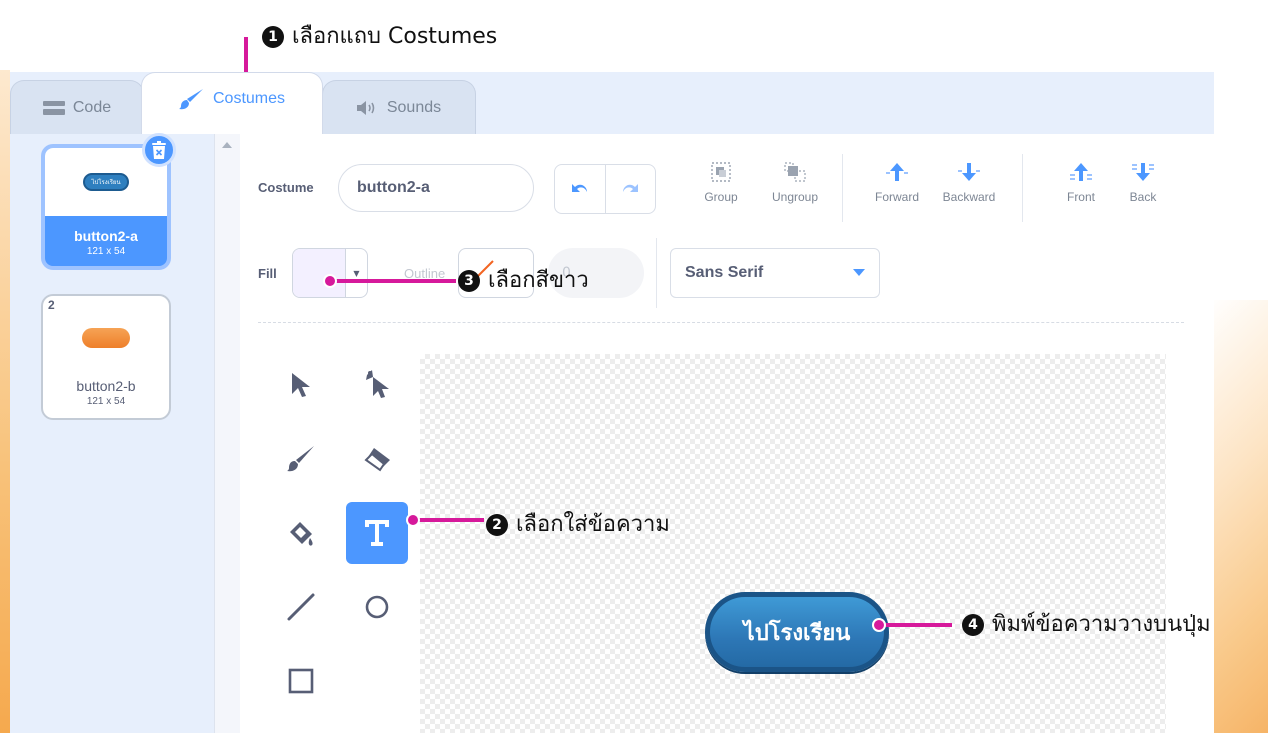 The image size is (1268, 733). What do you see at coordinates (92, 107) in the screenshot?
I see `tab-code-label: Code` at bounding box center [92, 107].